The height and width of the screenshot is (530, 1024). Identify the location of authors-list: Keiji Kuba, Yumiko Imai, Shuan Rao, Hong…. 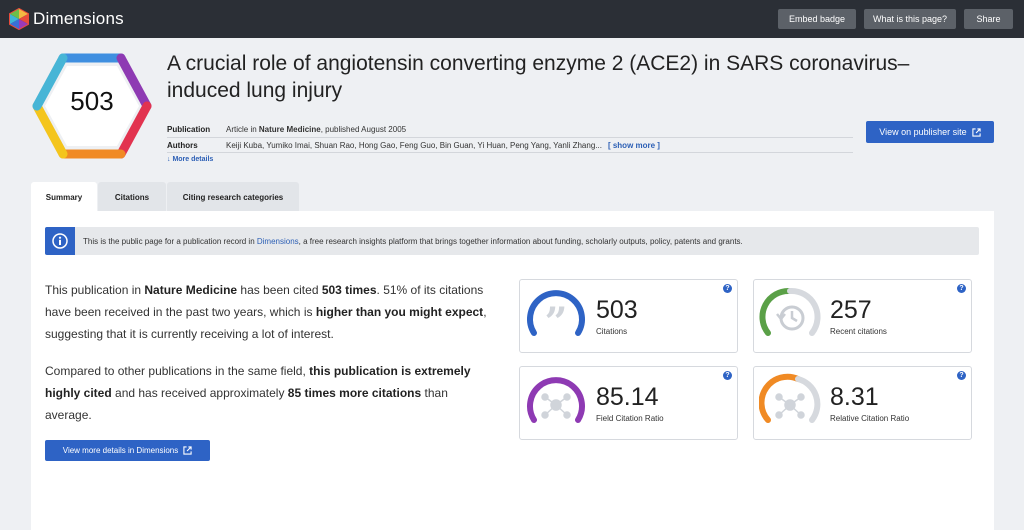
(414, 145).